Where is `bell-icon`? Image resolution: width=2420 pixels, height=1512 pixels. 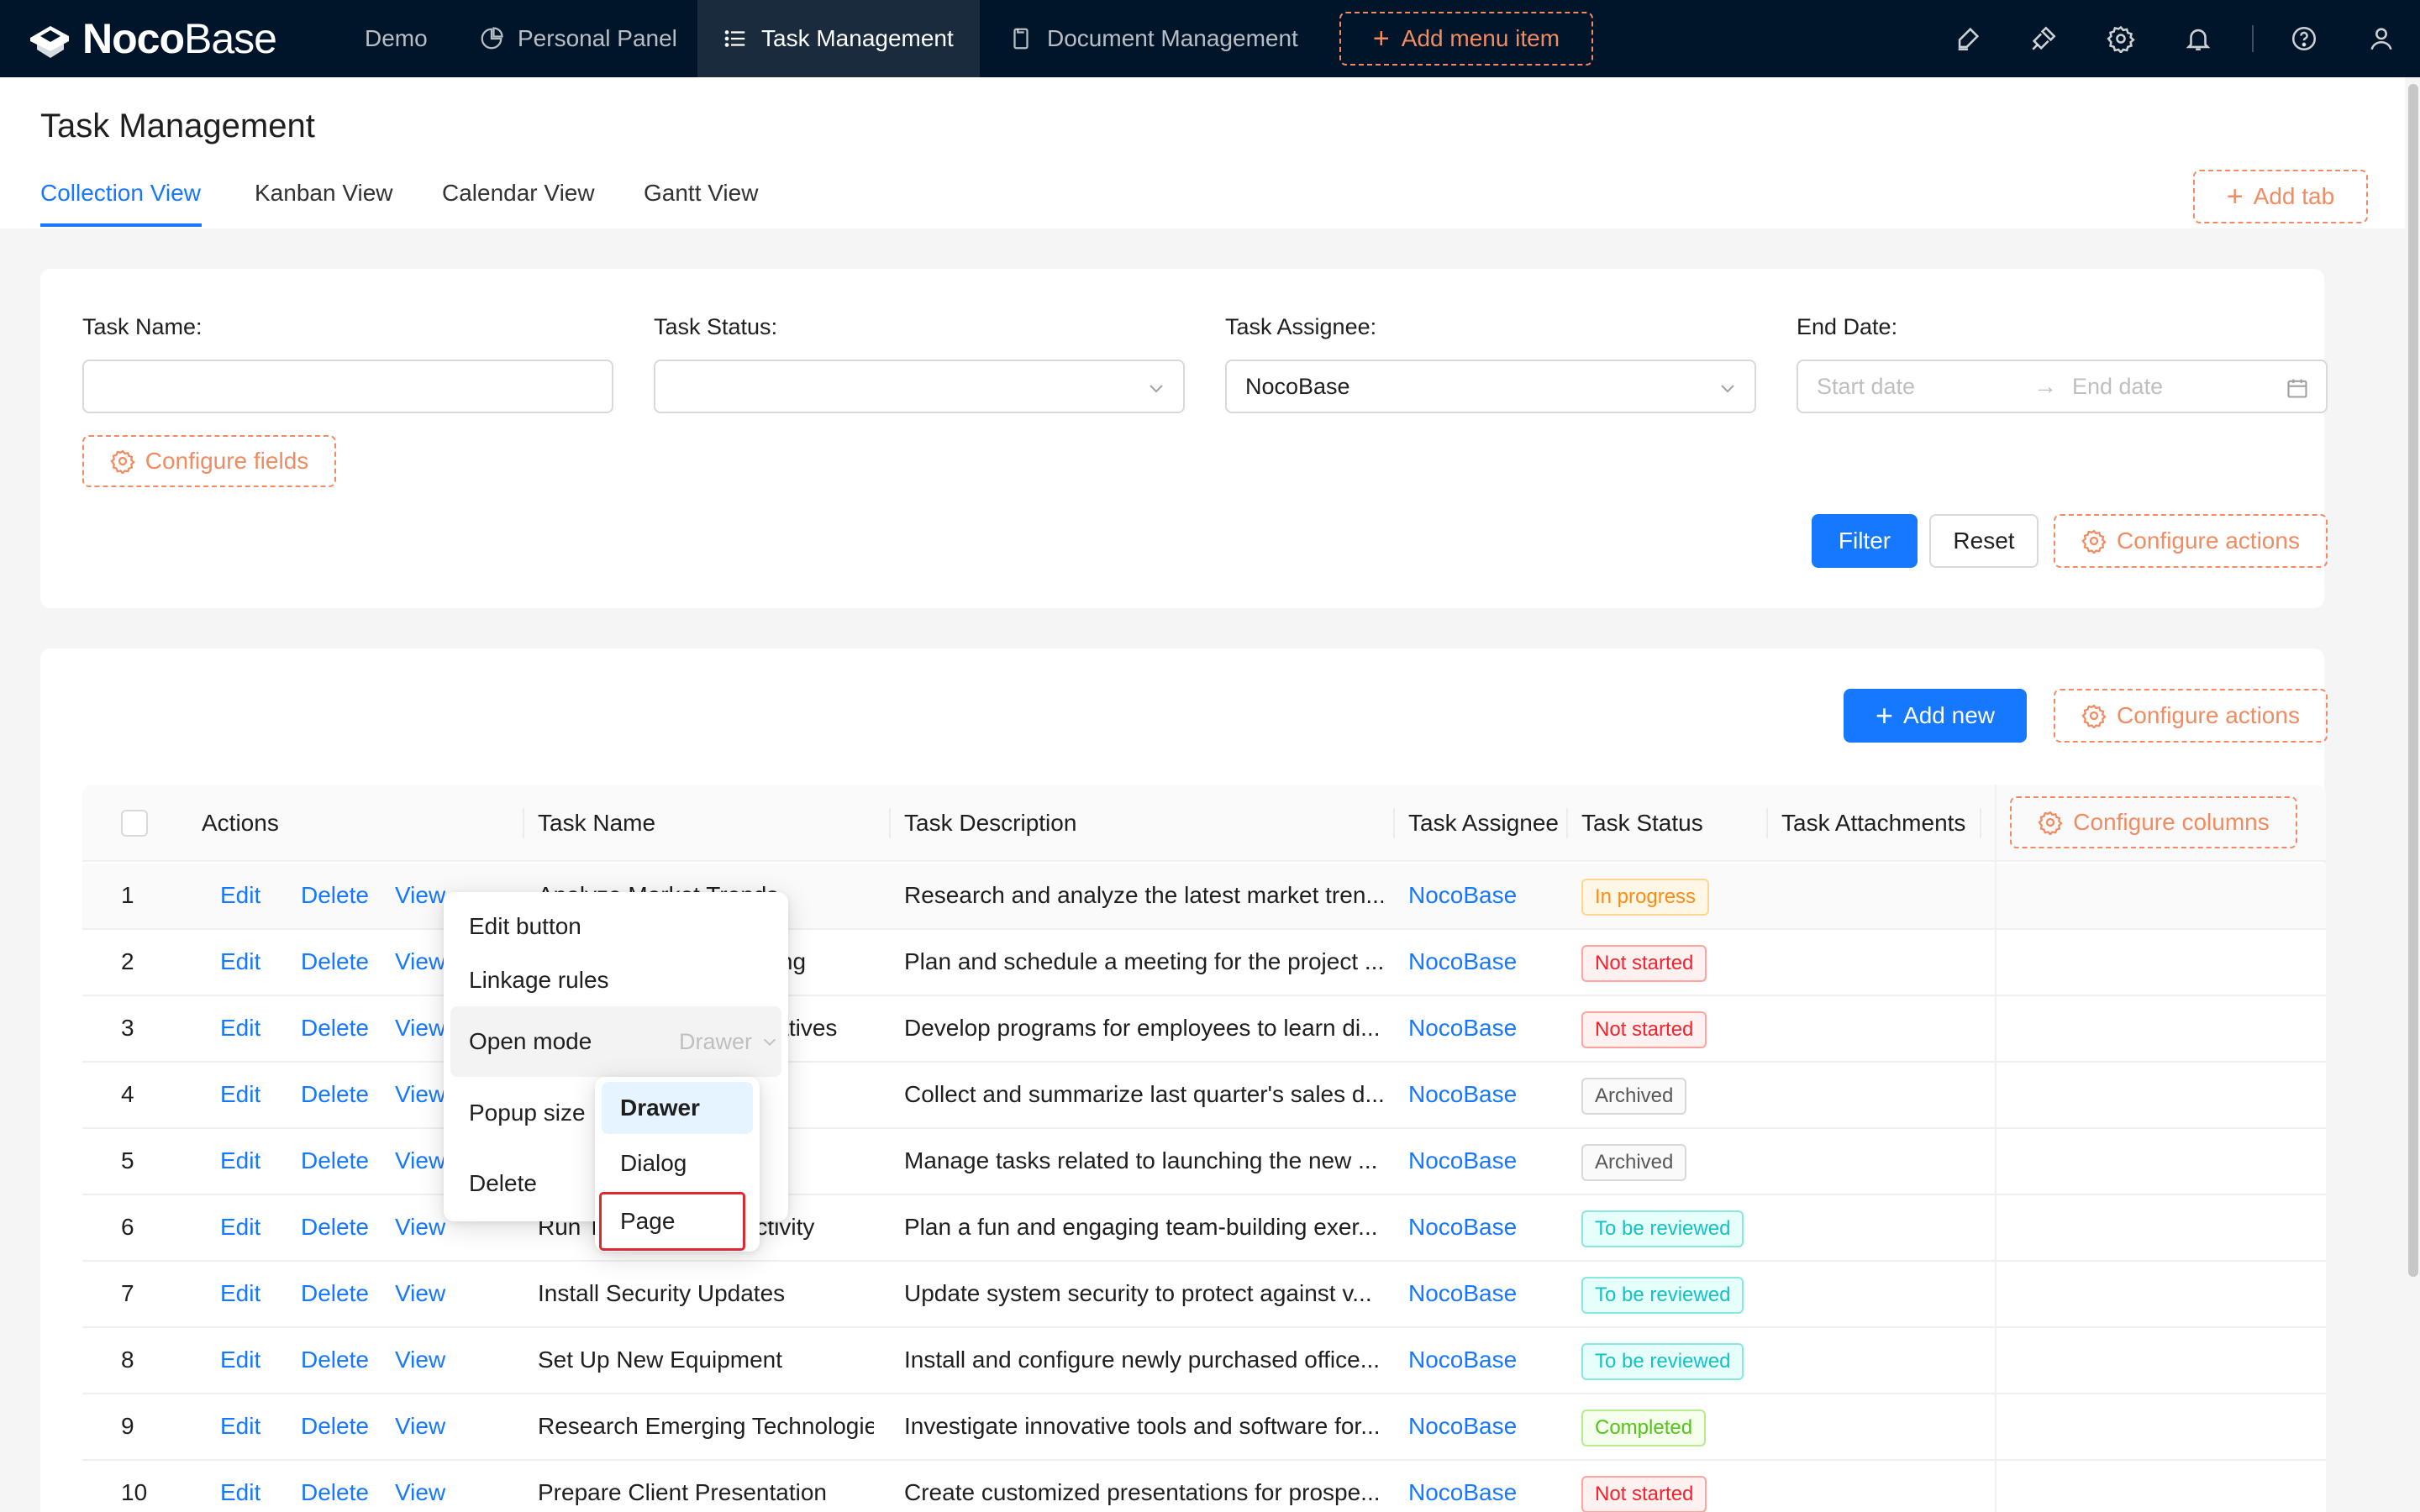 bell-icon is located at coordinates (2198, 38).